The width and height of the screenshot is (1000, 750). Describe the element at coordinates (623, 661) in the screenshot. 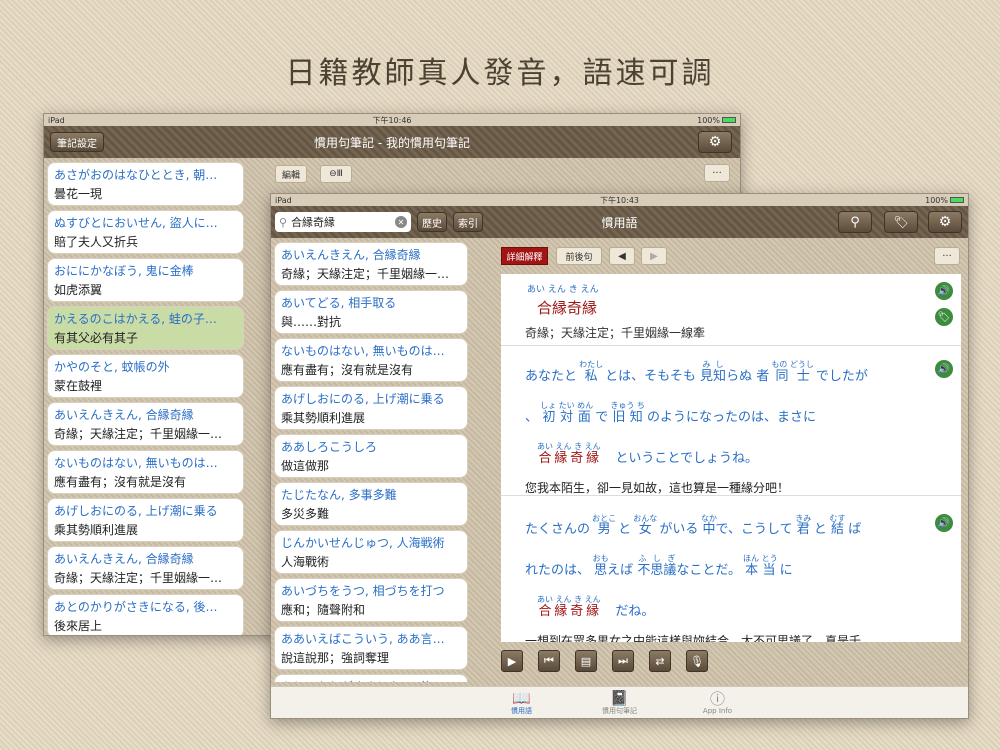

I see `skip-forward-icon: ⏭` at that location.